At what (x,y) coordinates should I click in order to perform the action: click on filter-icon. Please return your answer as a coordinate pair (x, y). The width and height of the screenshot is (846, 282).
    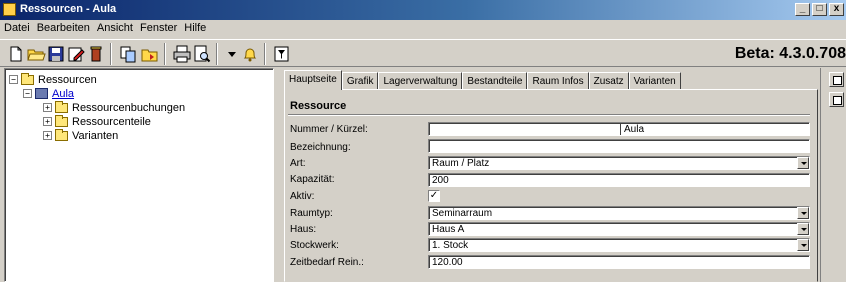
    Looking at the image, I should click on (282, 54).